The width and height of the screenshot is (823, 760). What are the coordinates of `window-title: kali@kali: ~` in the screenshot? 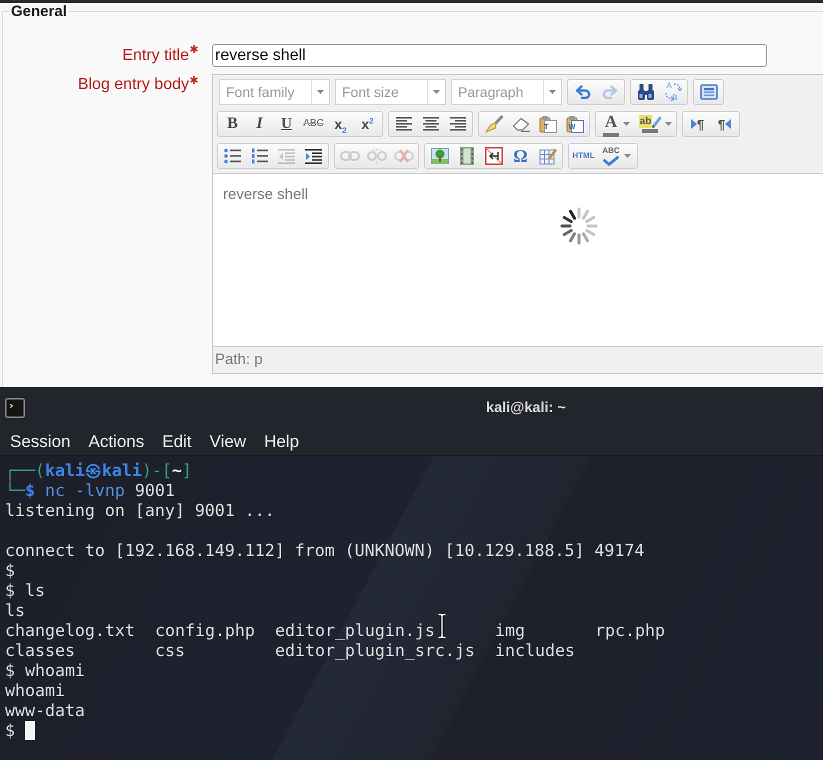 It's located at (526, 408).